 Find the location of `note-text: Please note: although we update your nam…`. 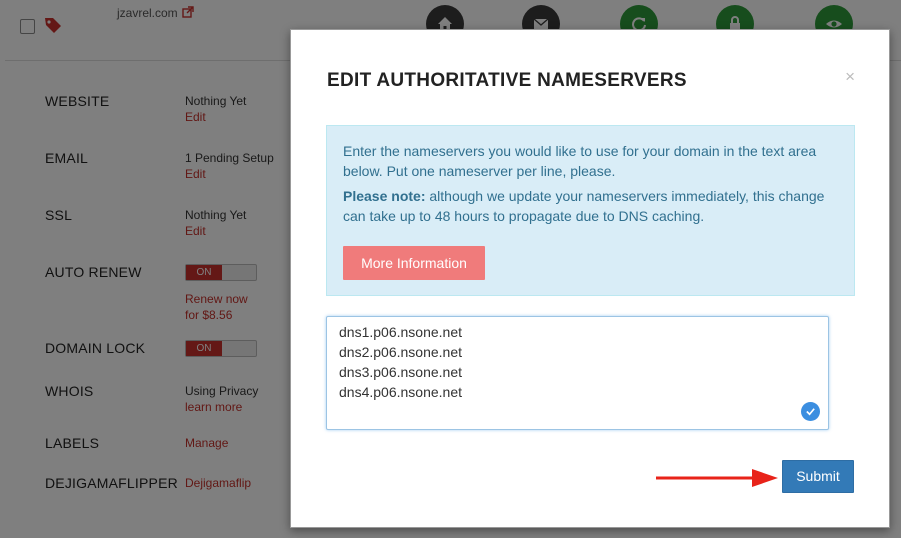

note-text: Please note: although we update your nam… is located at coordinates (590, 206).